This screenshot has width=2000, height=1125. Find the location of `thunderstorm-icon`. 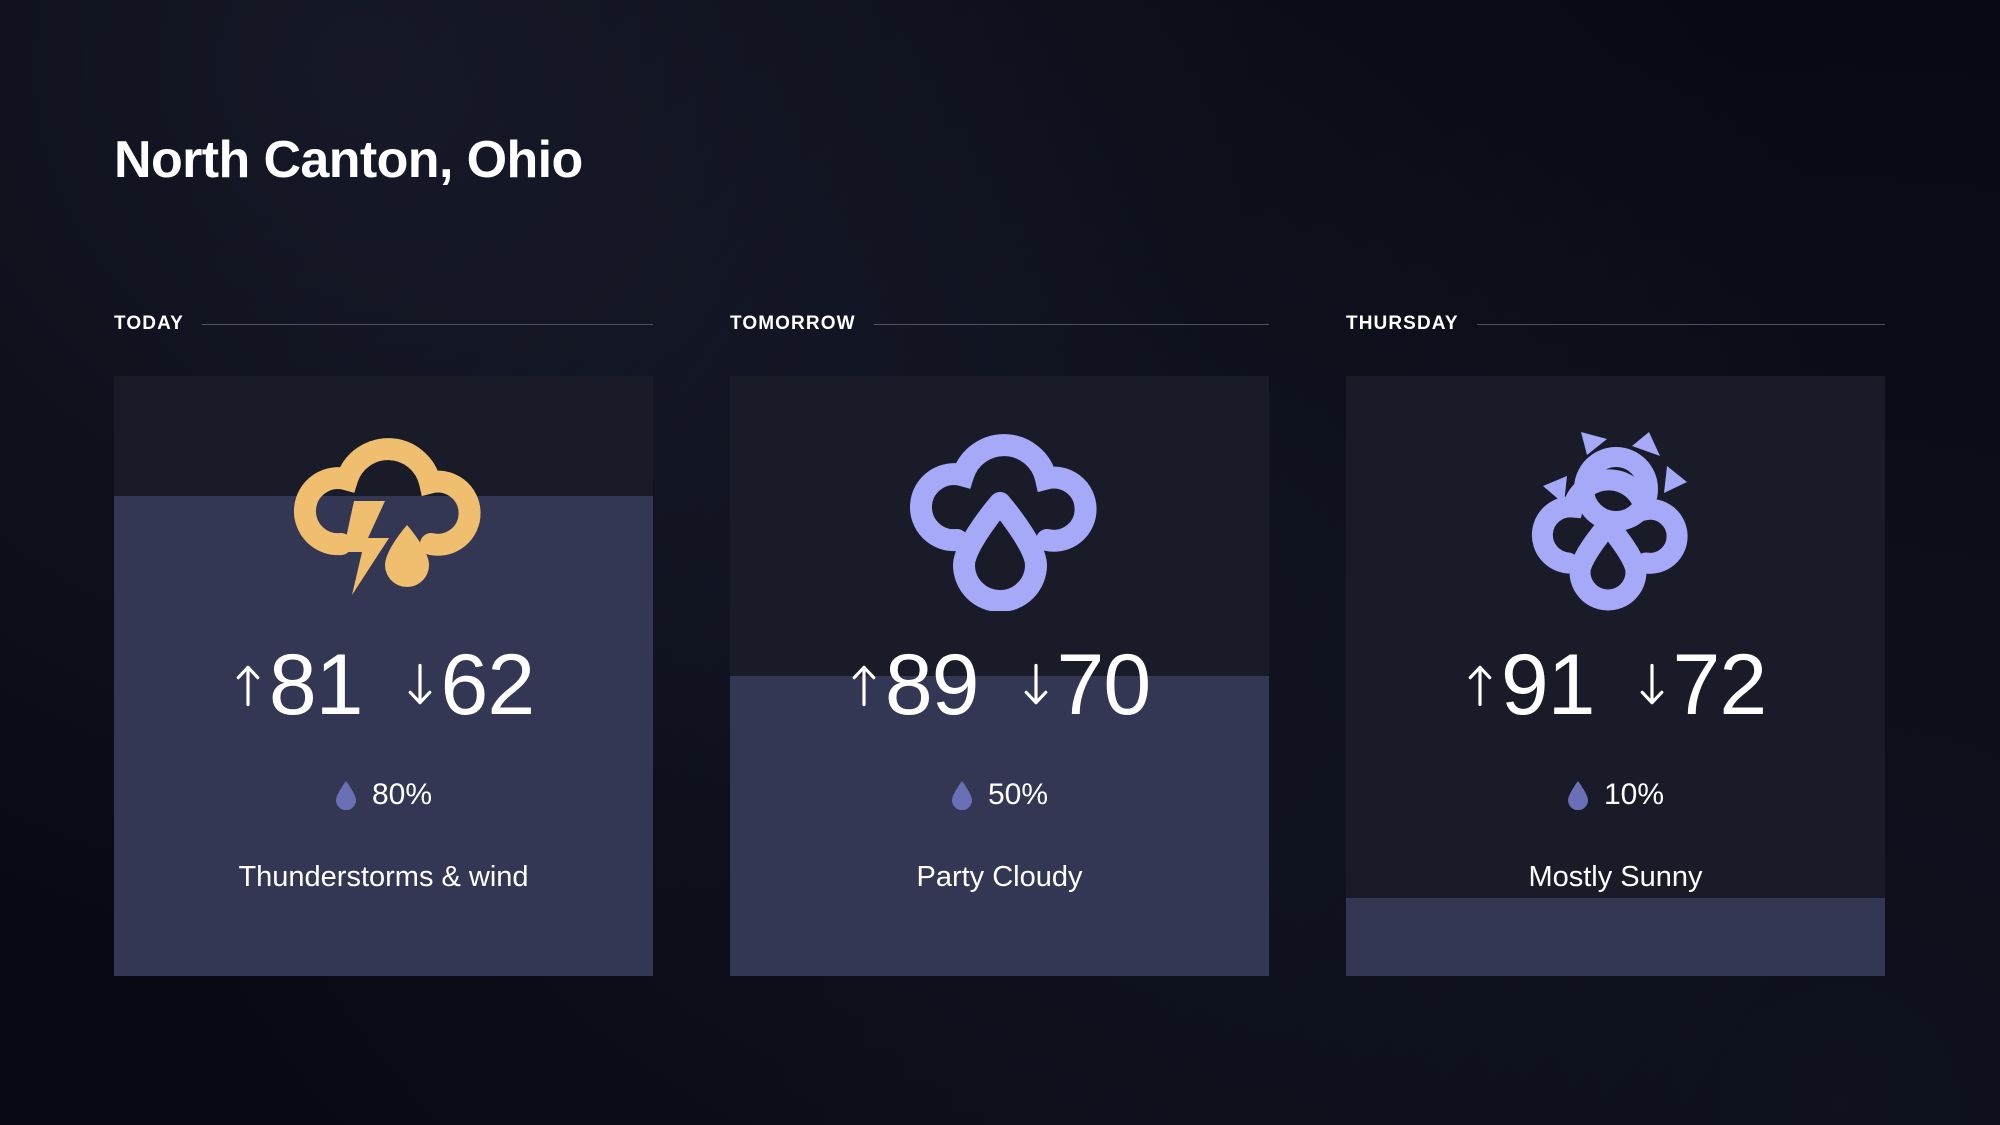

thunderstorm-icon is located at coordinates (384, 511).